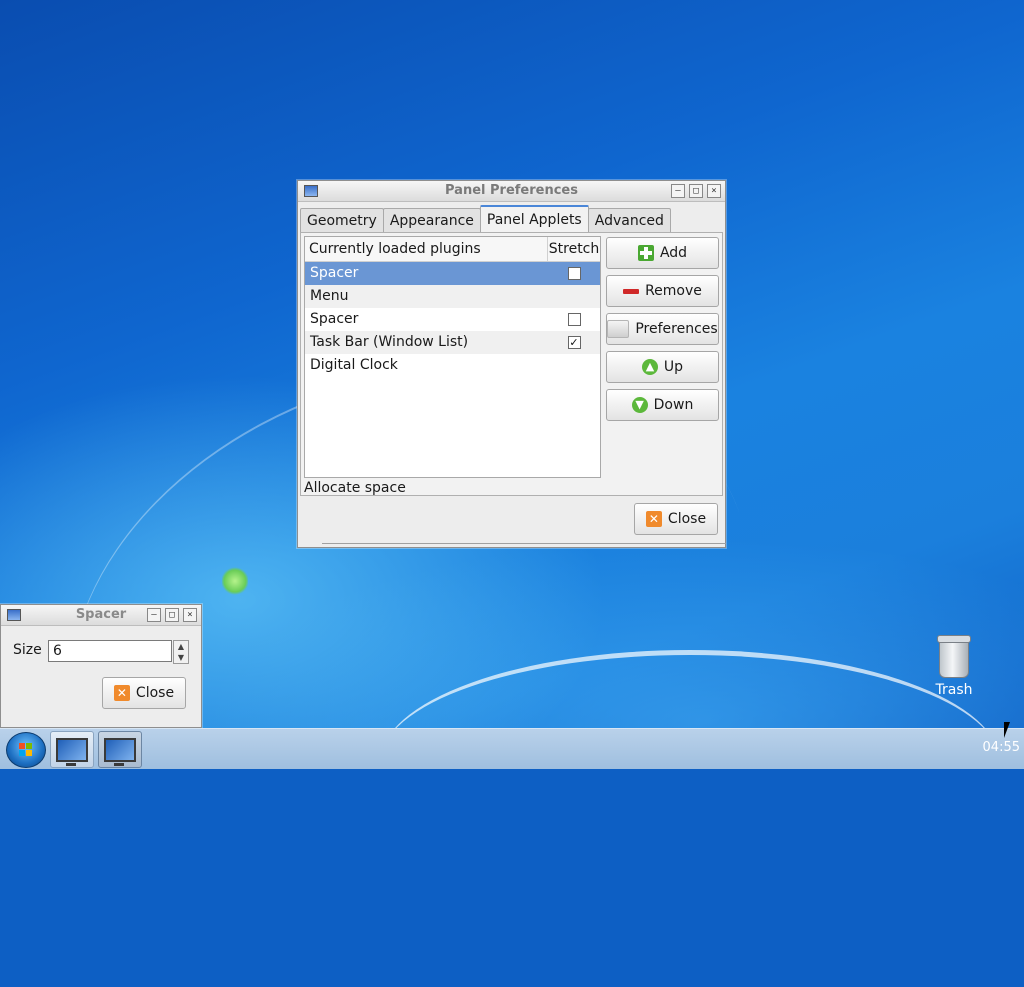 The width and height of the screenshot is (1024, 987). I want to click on spacer-close-button: ✕ Close, so click(144, 693).